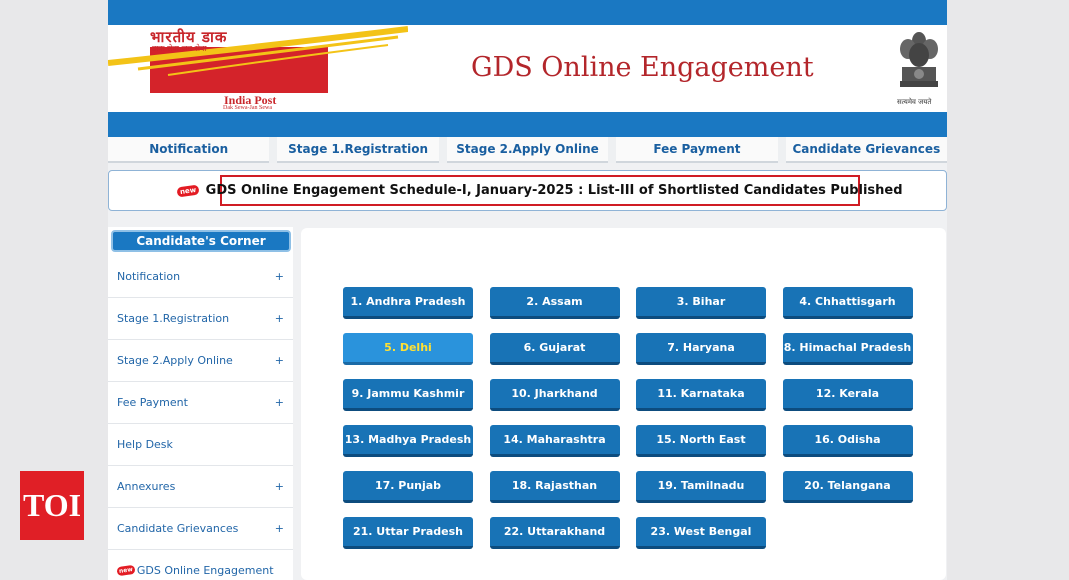 The height and width of the screenshot is (580, 1069). Describe the element at coordinates (247, 108) in the screenshot. I see `logo-subtext: Dak Sewa-Jan Sewa` at that location.